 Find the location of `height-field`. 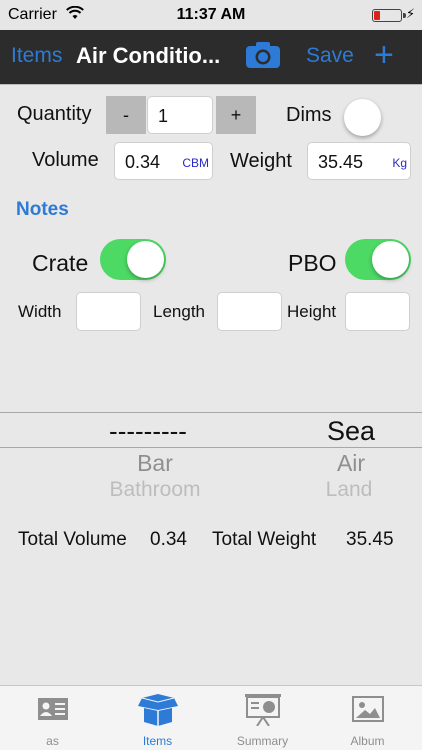

height-field is located at coordinates (377, 311).